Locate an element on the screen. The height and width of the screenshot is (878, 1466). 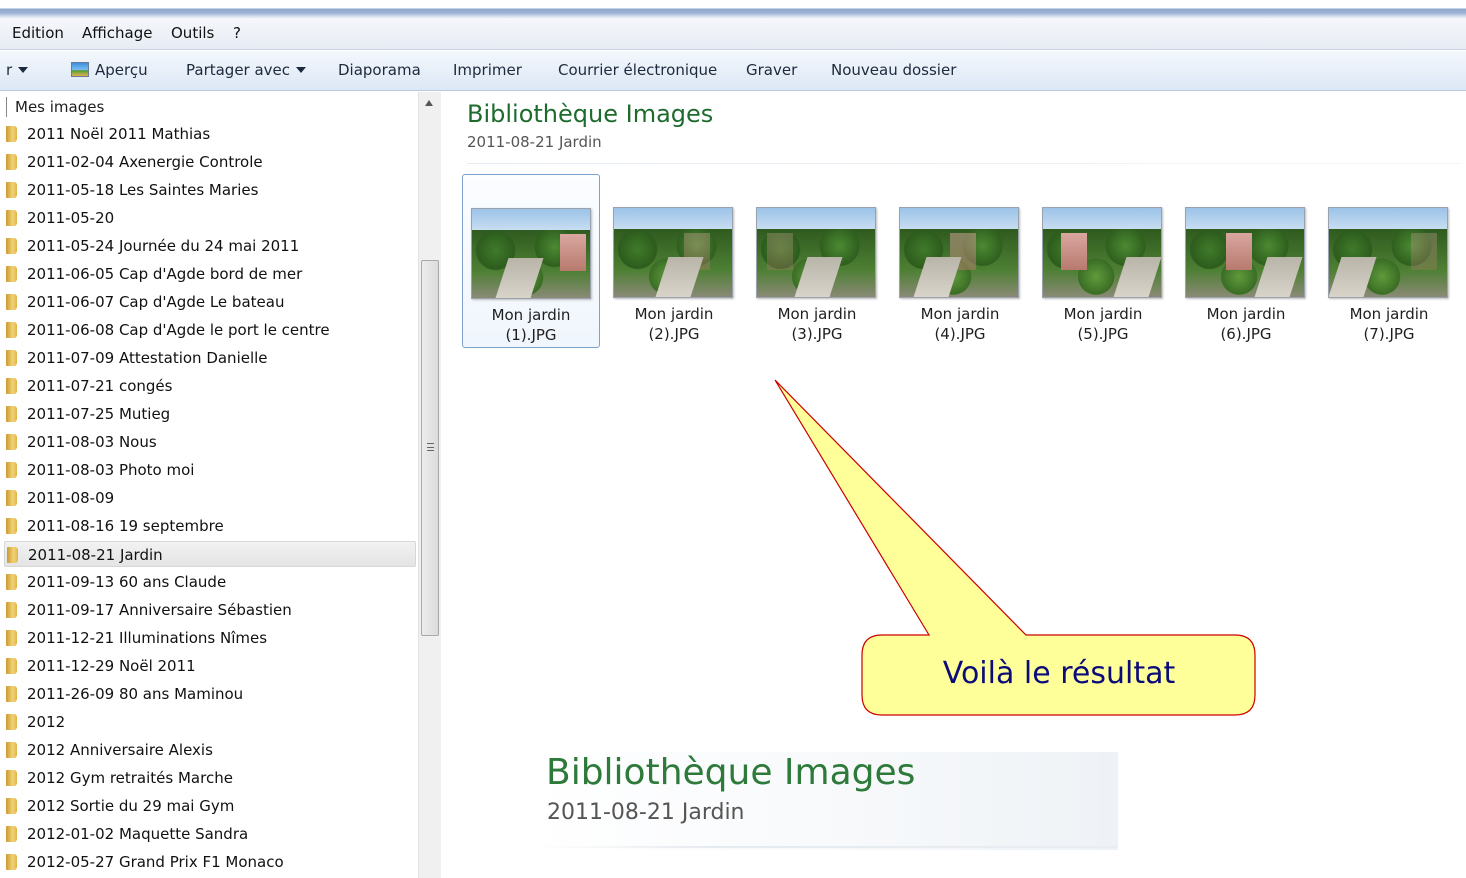
menu-help: ? is located at coordinates (237, 33).